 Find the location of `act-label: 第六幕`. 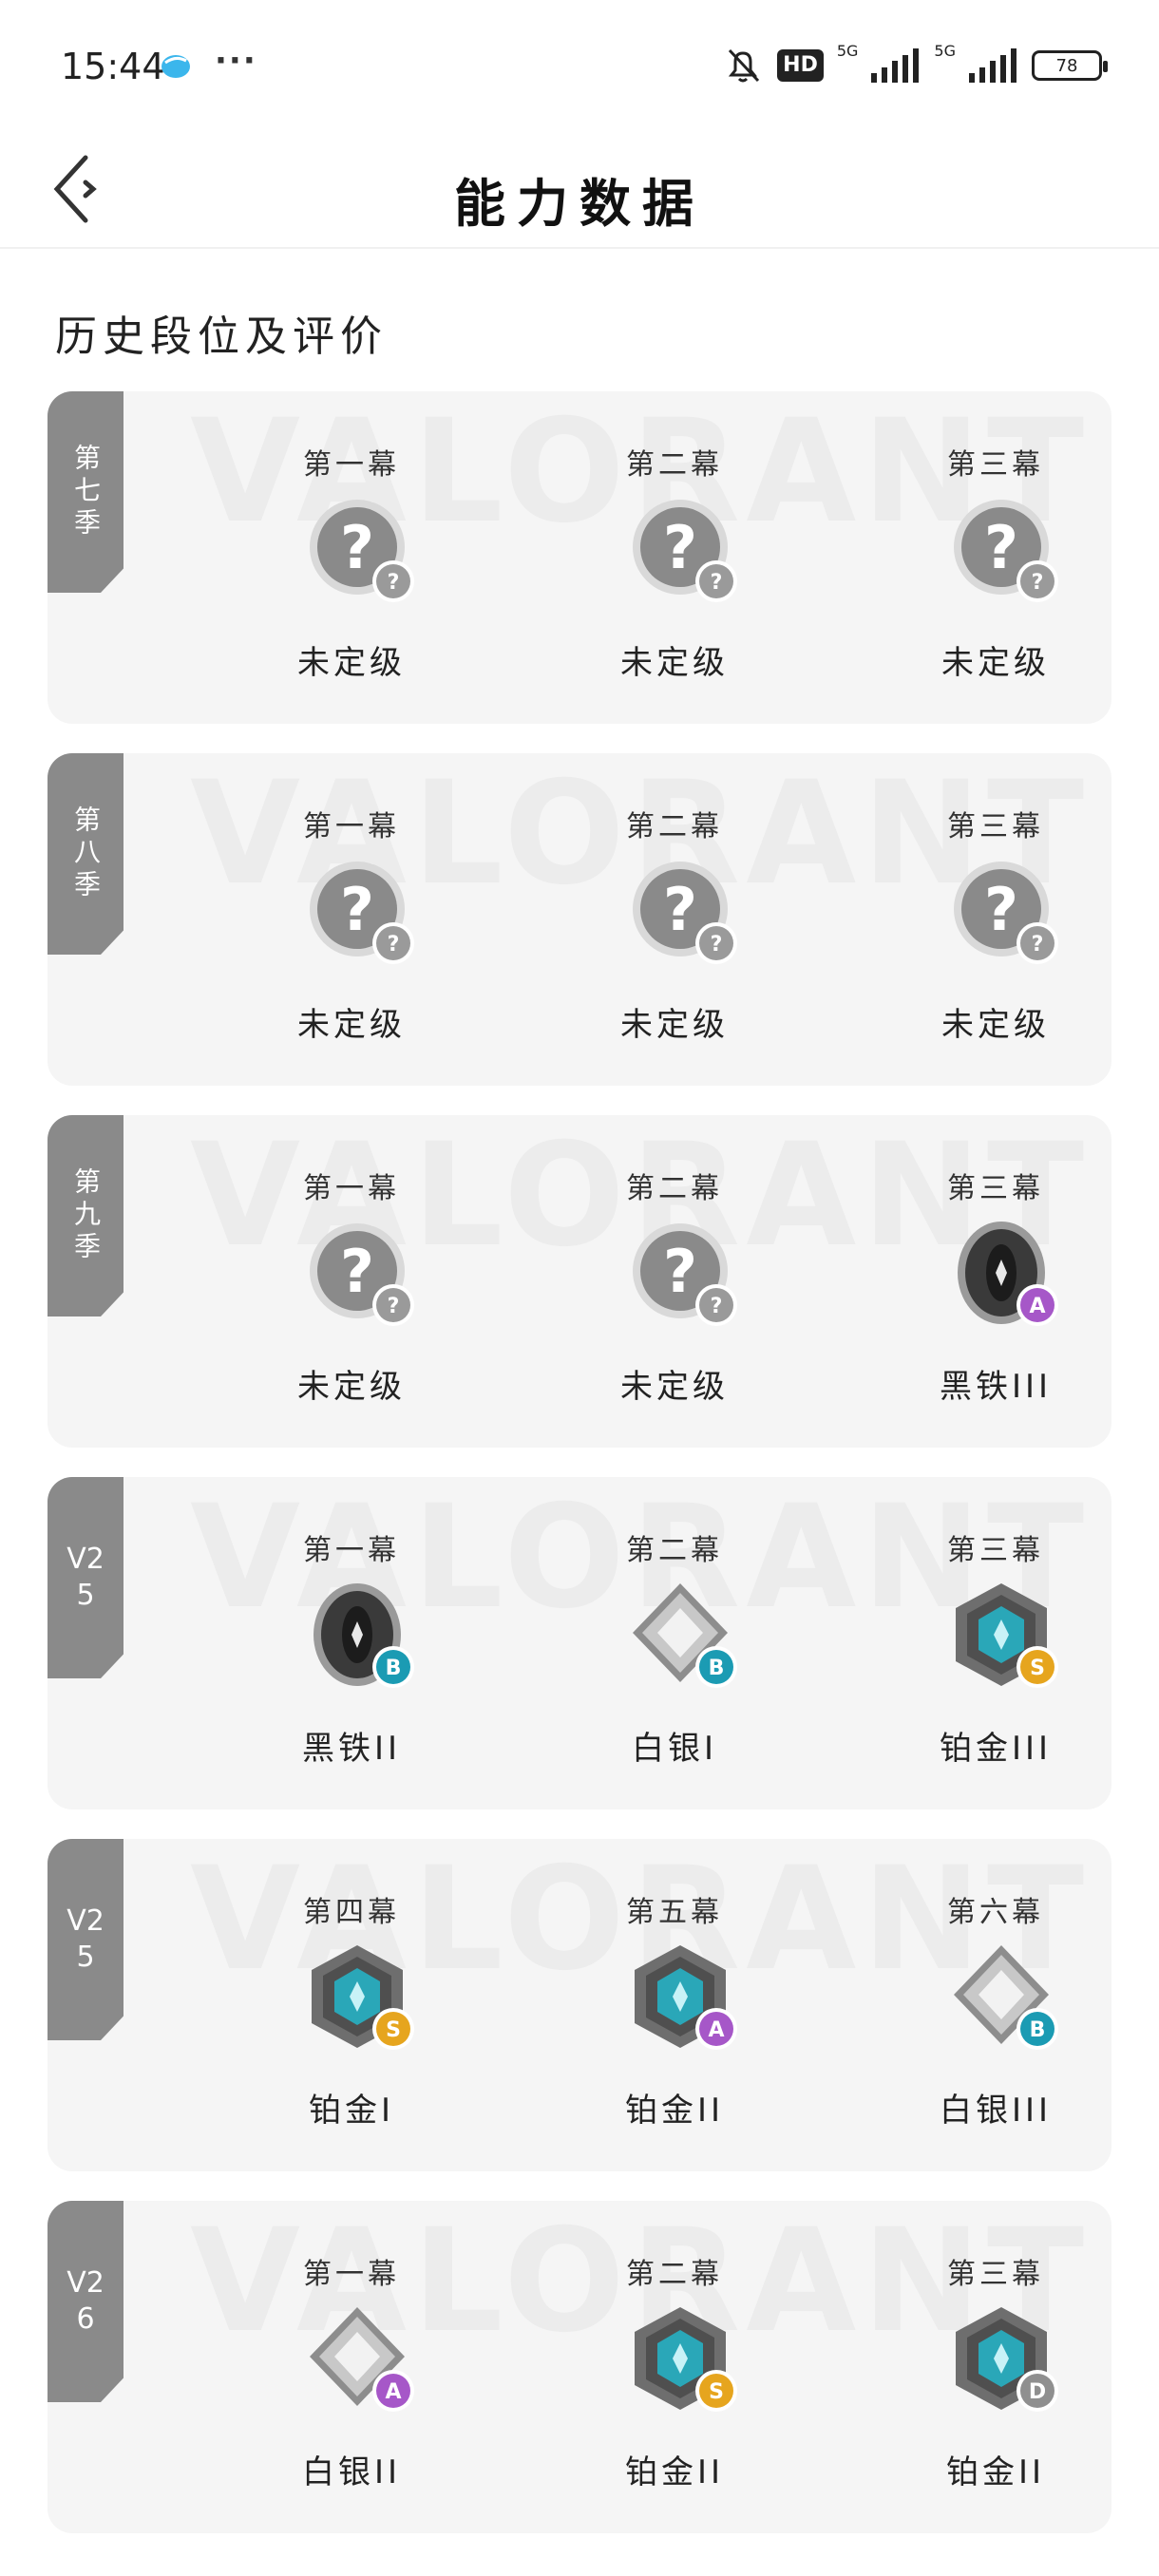

act-label: 第六幕 is located at coordinates (995, 1912).